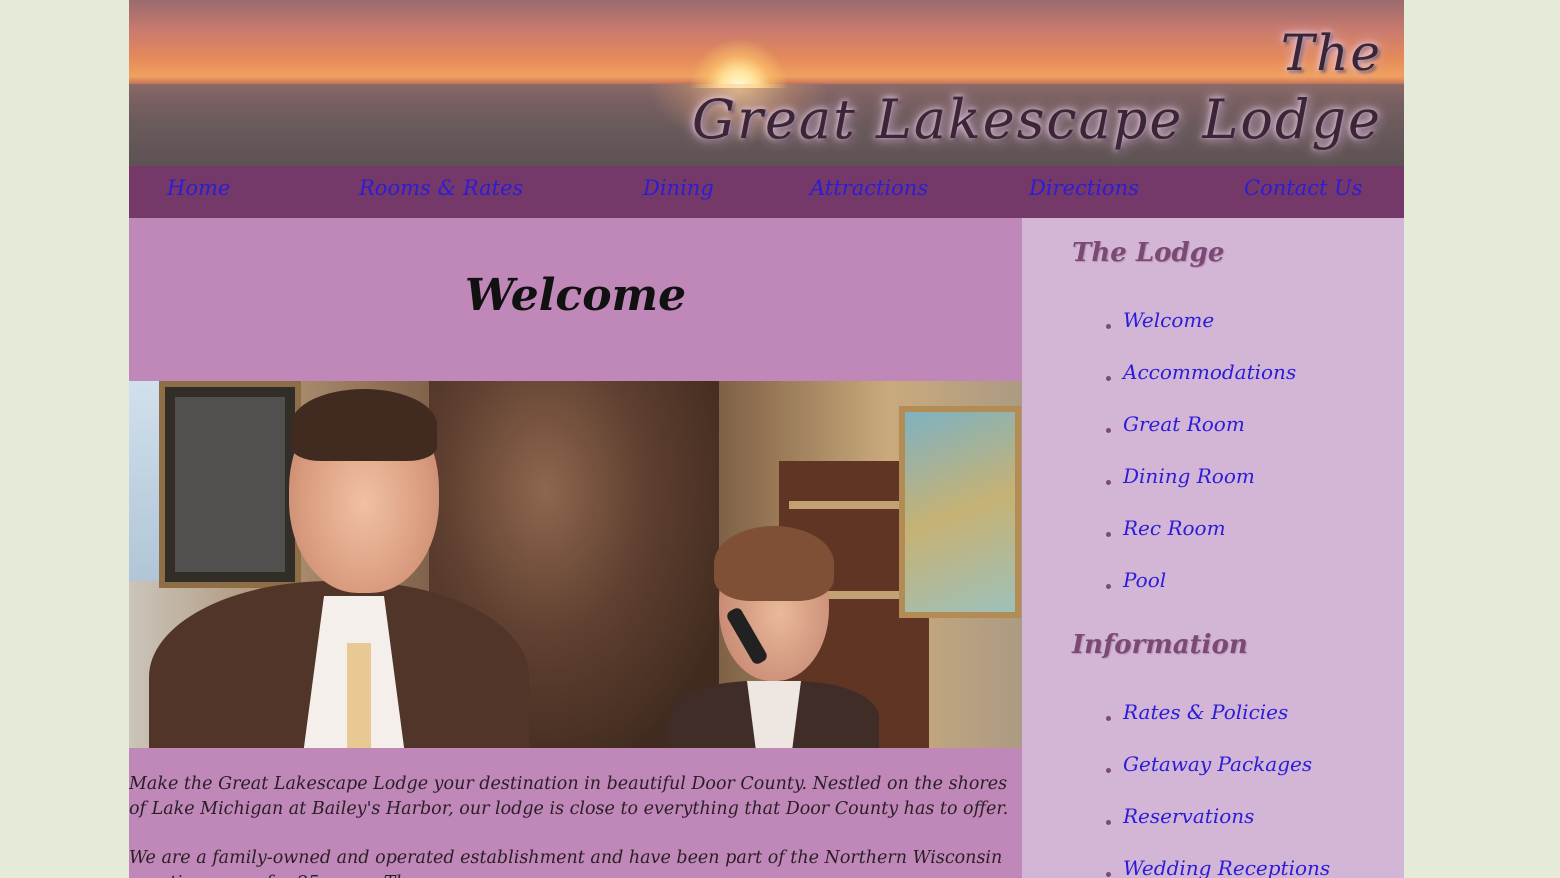 Image resolution: width=1560 pixels, height=878 pixels. What do you see at coordinates (1189, 476) in the screenshot?
I see `sidebar-link-dining-room: Dining Room` at bounding box center [1189, 476].